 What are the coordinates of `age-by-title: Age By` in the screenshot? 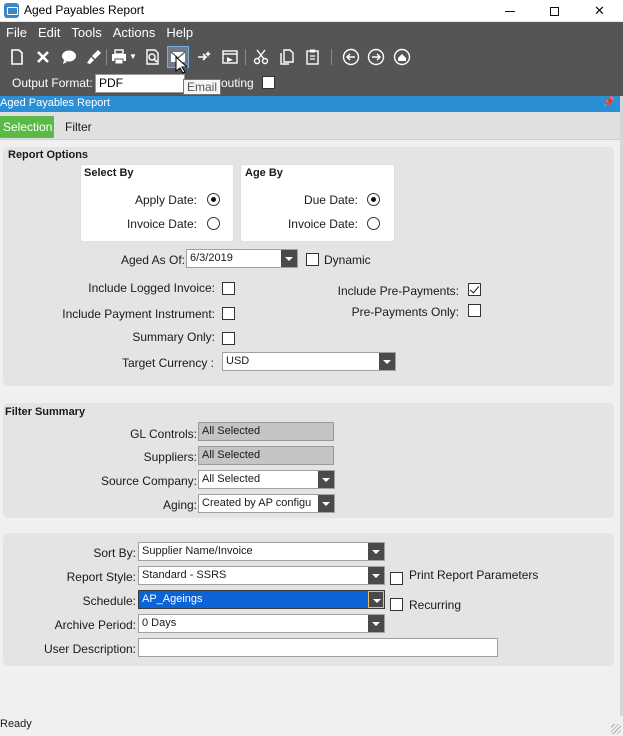 It's located at (264, 173).